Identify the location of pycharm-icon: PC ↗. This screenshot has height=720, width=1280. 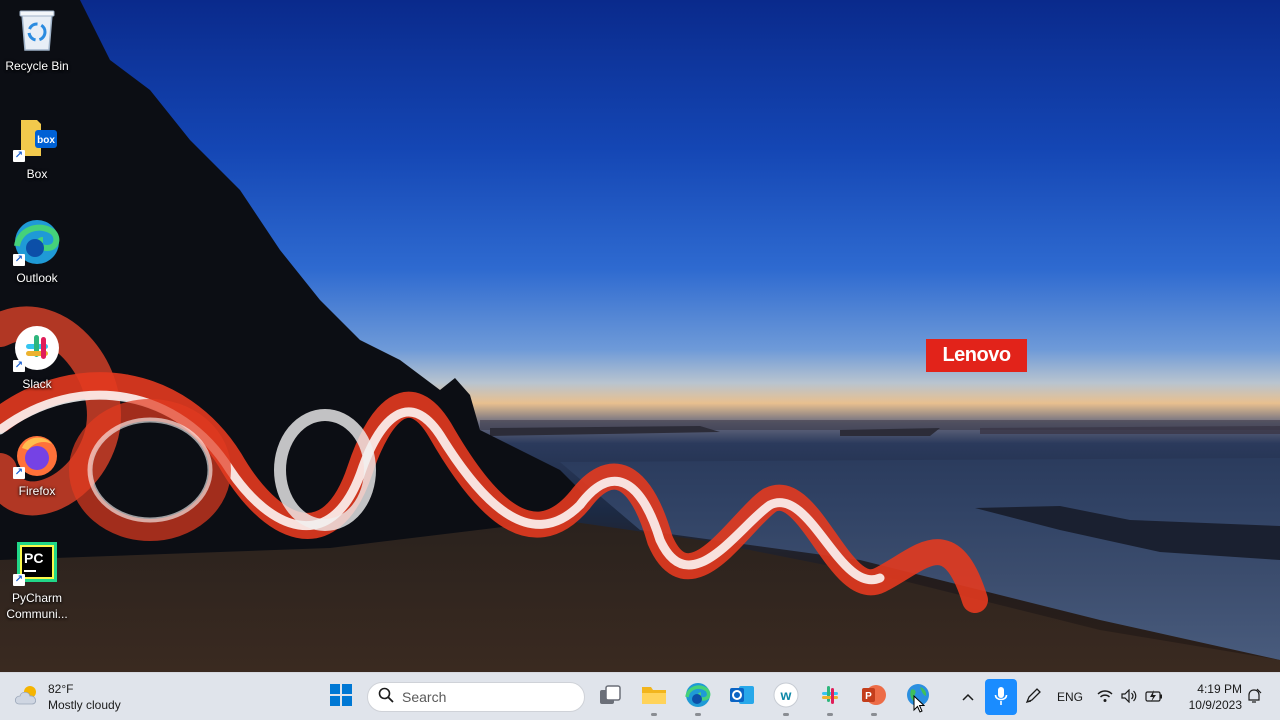
(37, 562).